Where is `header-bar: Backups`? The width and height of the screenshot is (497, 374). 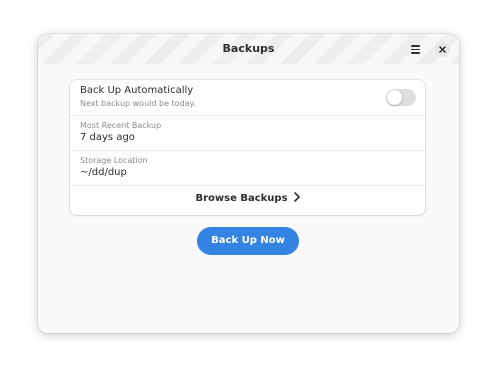 header-bar: Backups is located at coordinates (248, 49).